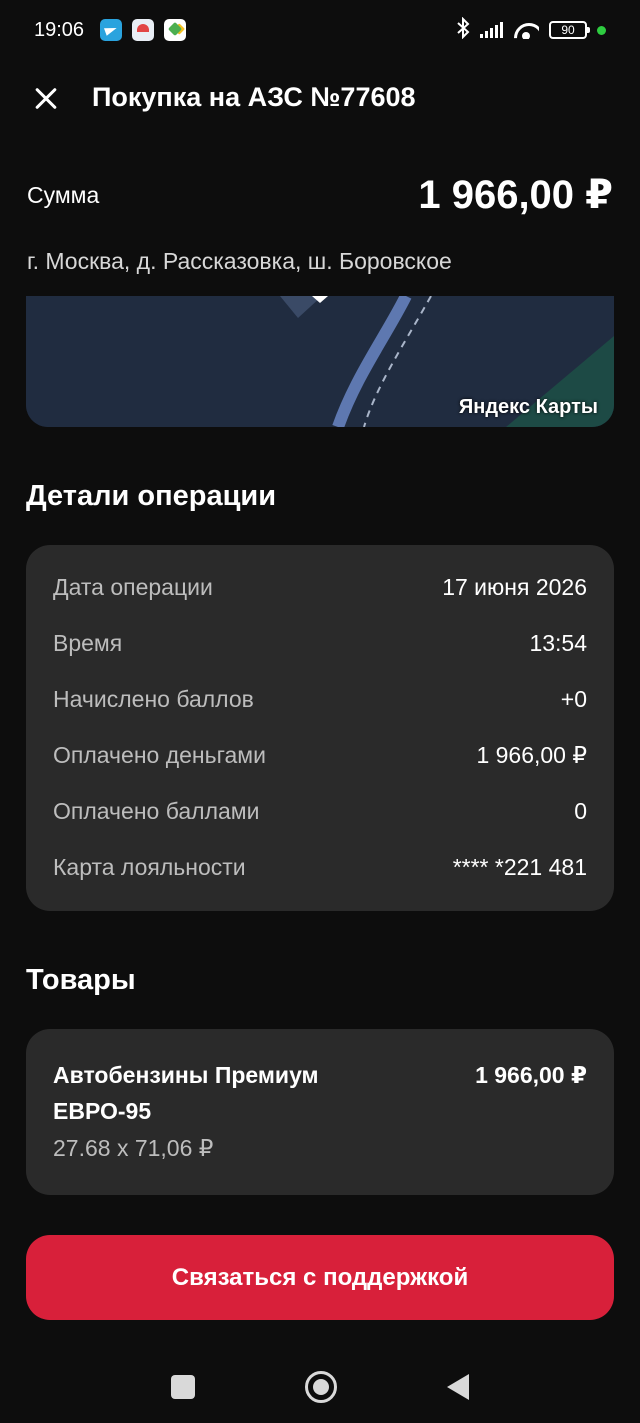  What do you see at coordinates (320, 867) in the screenshot?
I see `detail-row-loyalty-card: Карта лояльности **** *221 481` at bounding box center [320, 867].